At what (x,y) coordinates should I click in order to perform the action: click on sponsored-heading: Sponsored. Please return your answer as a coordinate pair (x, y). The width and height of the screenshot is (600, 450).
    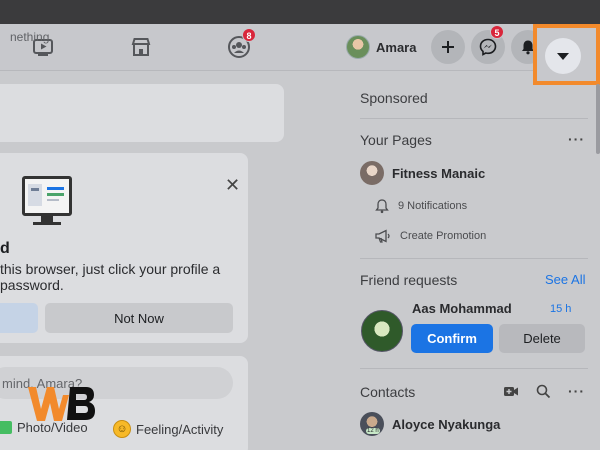
    Looking at the image, I should click on (394, 98).